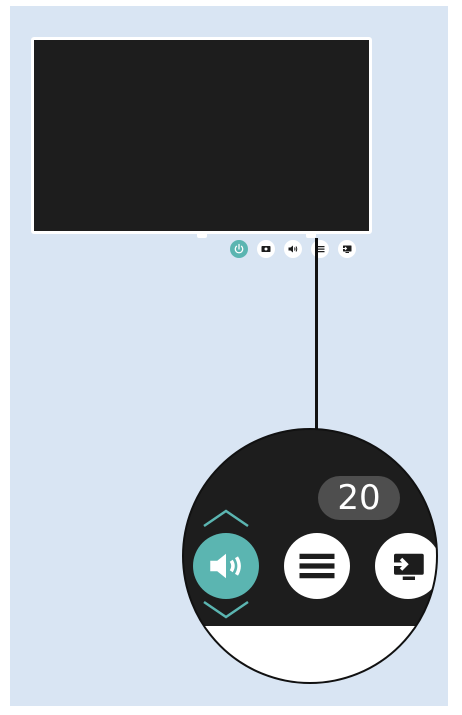 This screenshot has height=715, width=462. I want to click on chevron-down-icon, so click(226, 609).